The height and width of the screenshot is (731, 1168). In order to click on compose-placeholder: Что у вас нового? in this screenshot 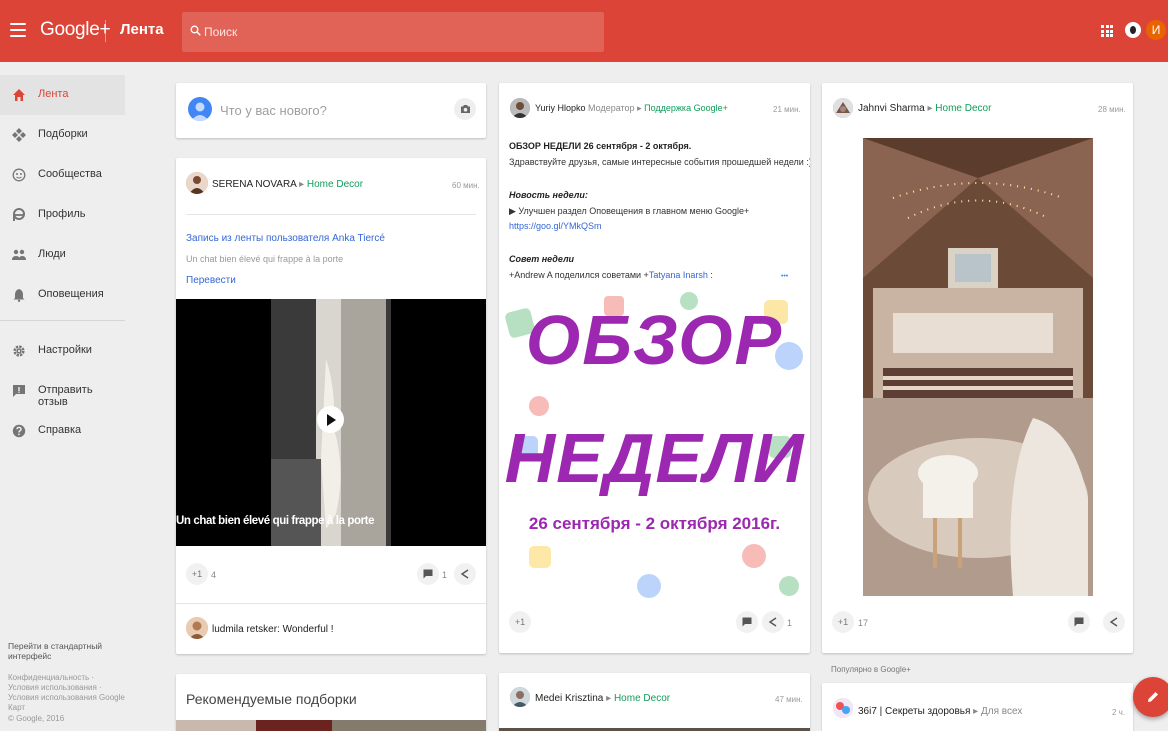, I will do `click(273, 110)`.